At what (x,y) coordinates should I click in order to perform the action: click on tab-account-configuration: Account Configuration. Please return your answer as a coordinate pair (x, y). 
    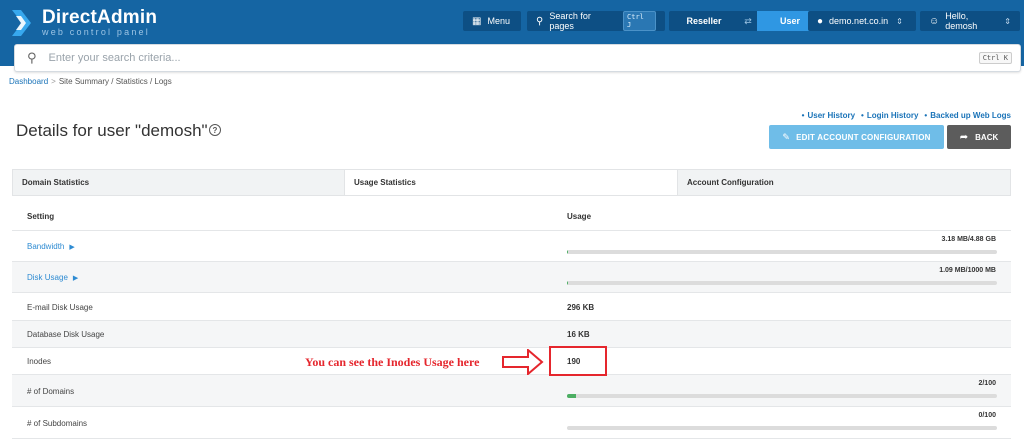
    Looking at the image, I should click on (843, 182).